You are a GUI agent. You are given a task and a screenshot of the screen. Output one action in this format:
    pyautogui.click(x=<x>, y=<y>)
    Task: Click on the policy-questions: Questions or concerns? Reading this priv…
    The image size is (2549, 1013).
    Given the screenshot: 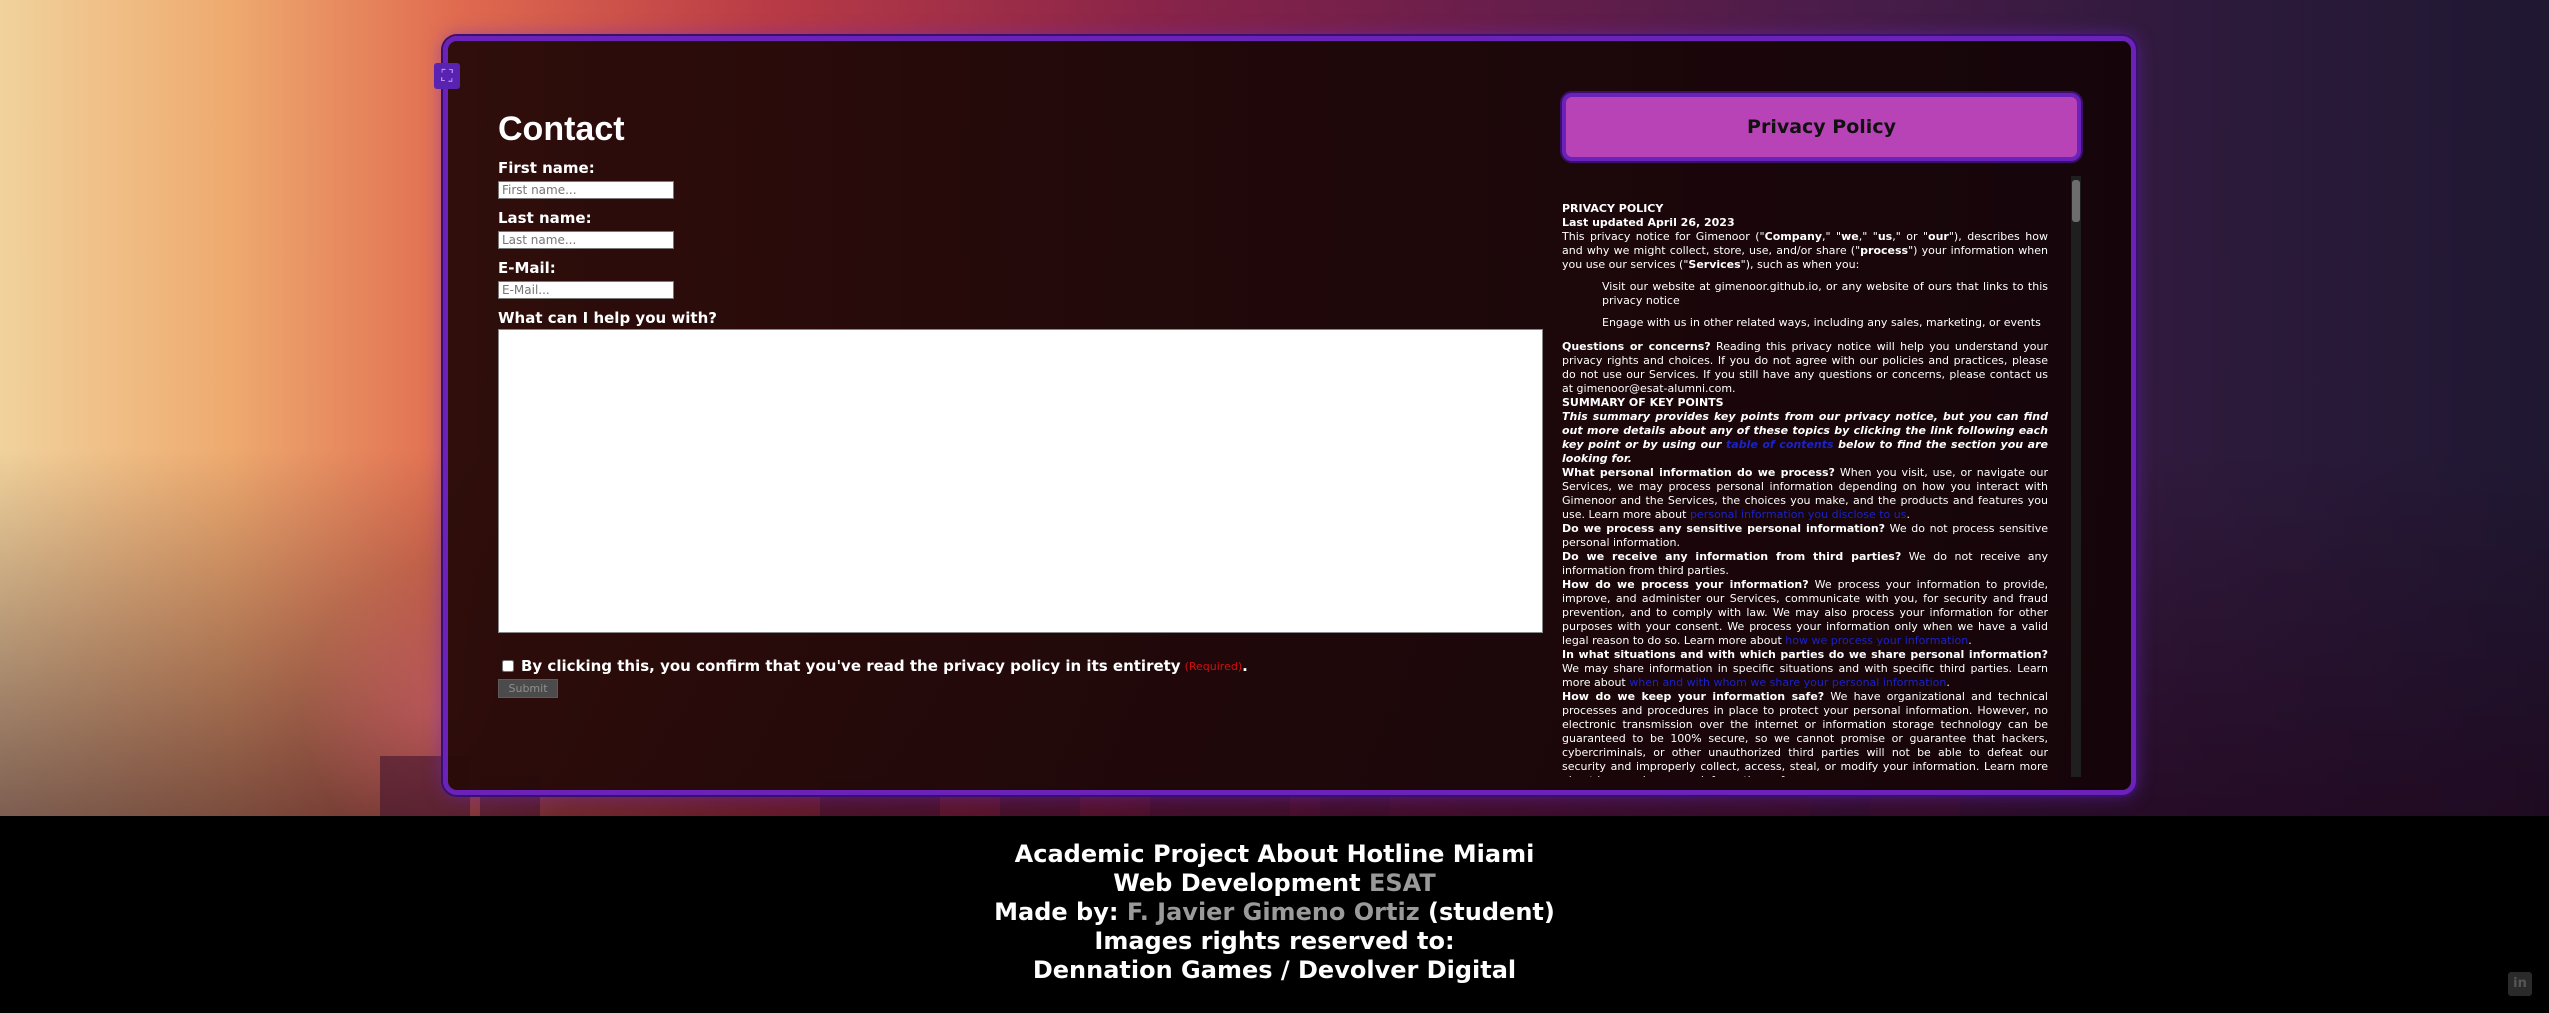 What is the action you would take?
    pyautogui.click(x=1805, y=367)
    